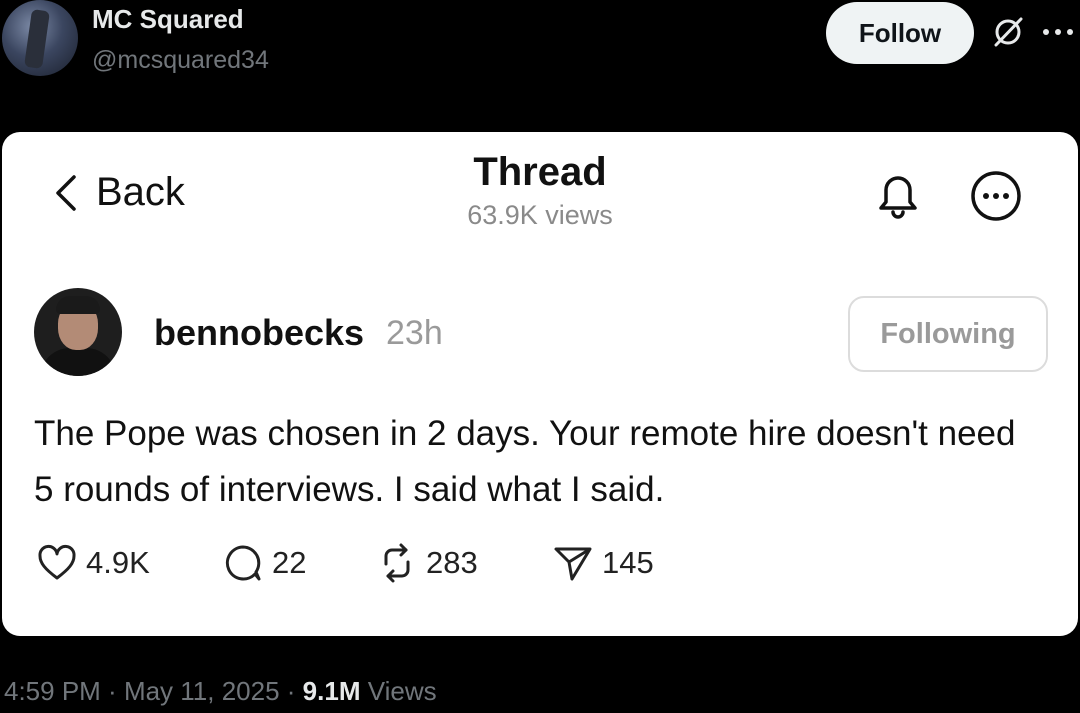  I want to click on heart-icon, so click(57, 562).